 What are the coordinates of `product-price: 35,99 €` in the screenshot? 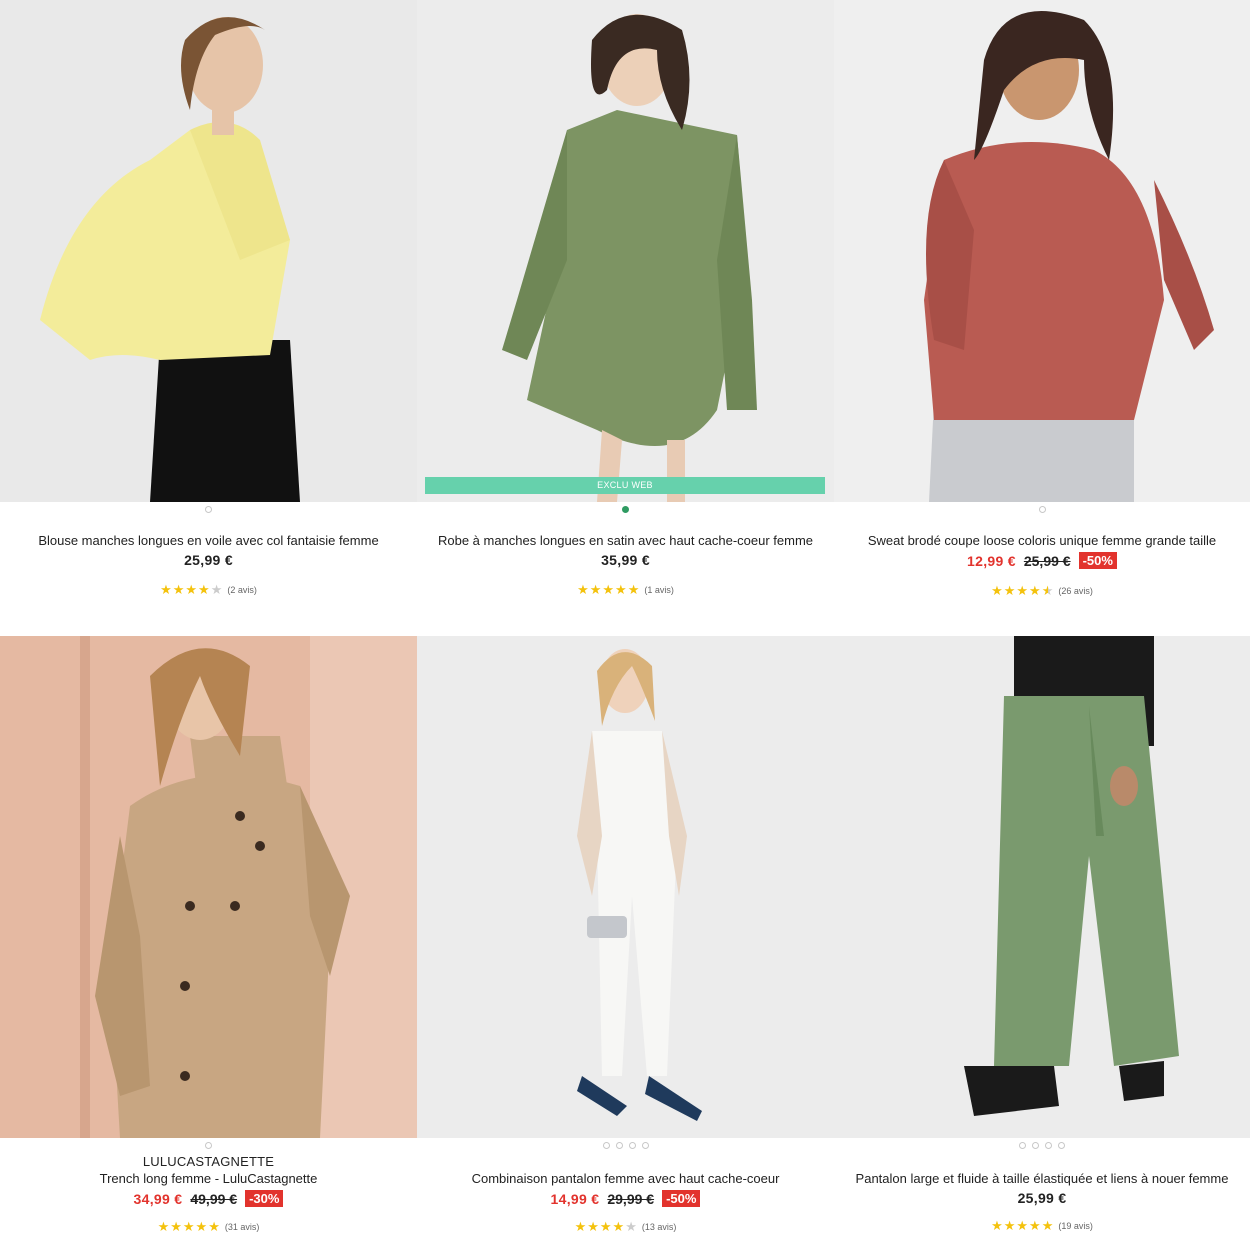 It's located at (625, 560).